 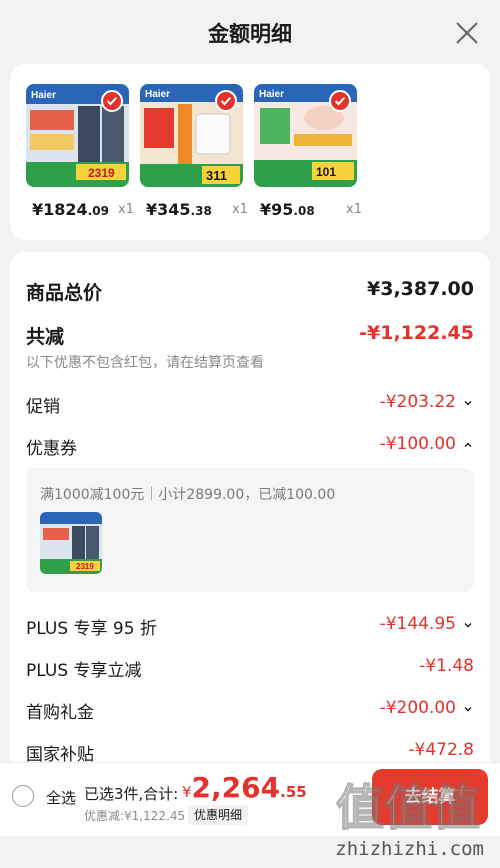 What do you see at coordinates (145, 363) in the screenshot?
I see `discount-note: 以下优惠不包含红包，请在结算页查看` at bounding box center [145, 363].